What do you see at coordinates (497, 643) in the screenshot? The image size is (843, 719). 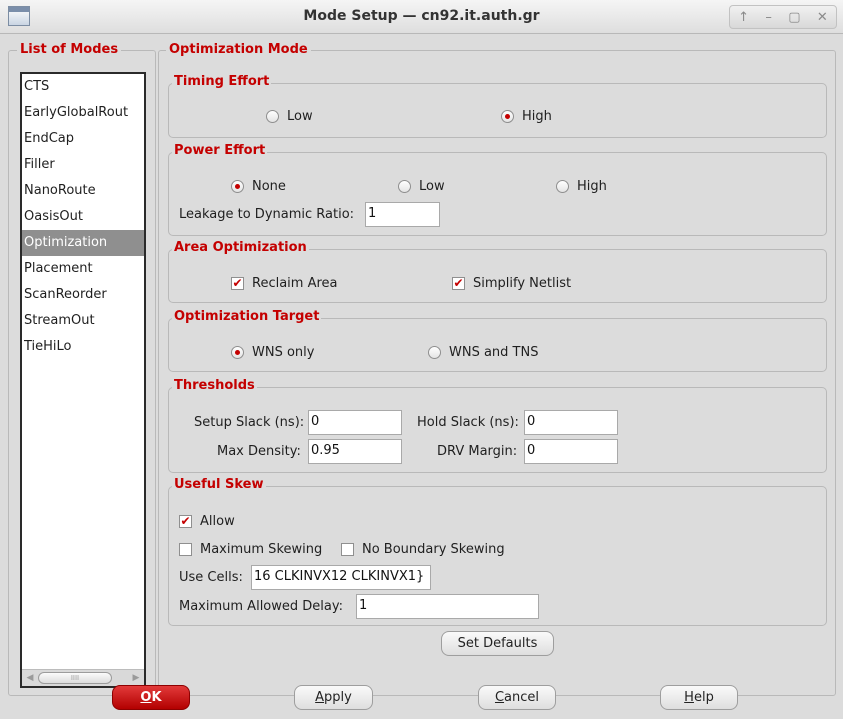 I see `set-defaults-button: Set Defaults` at bounding box center [497, 643].